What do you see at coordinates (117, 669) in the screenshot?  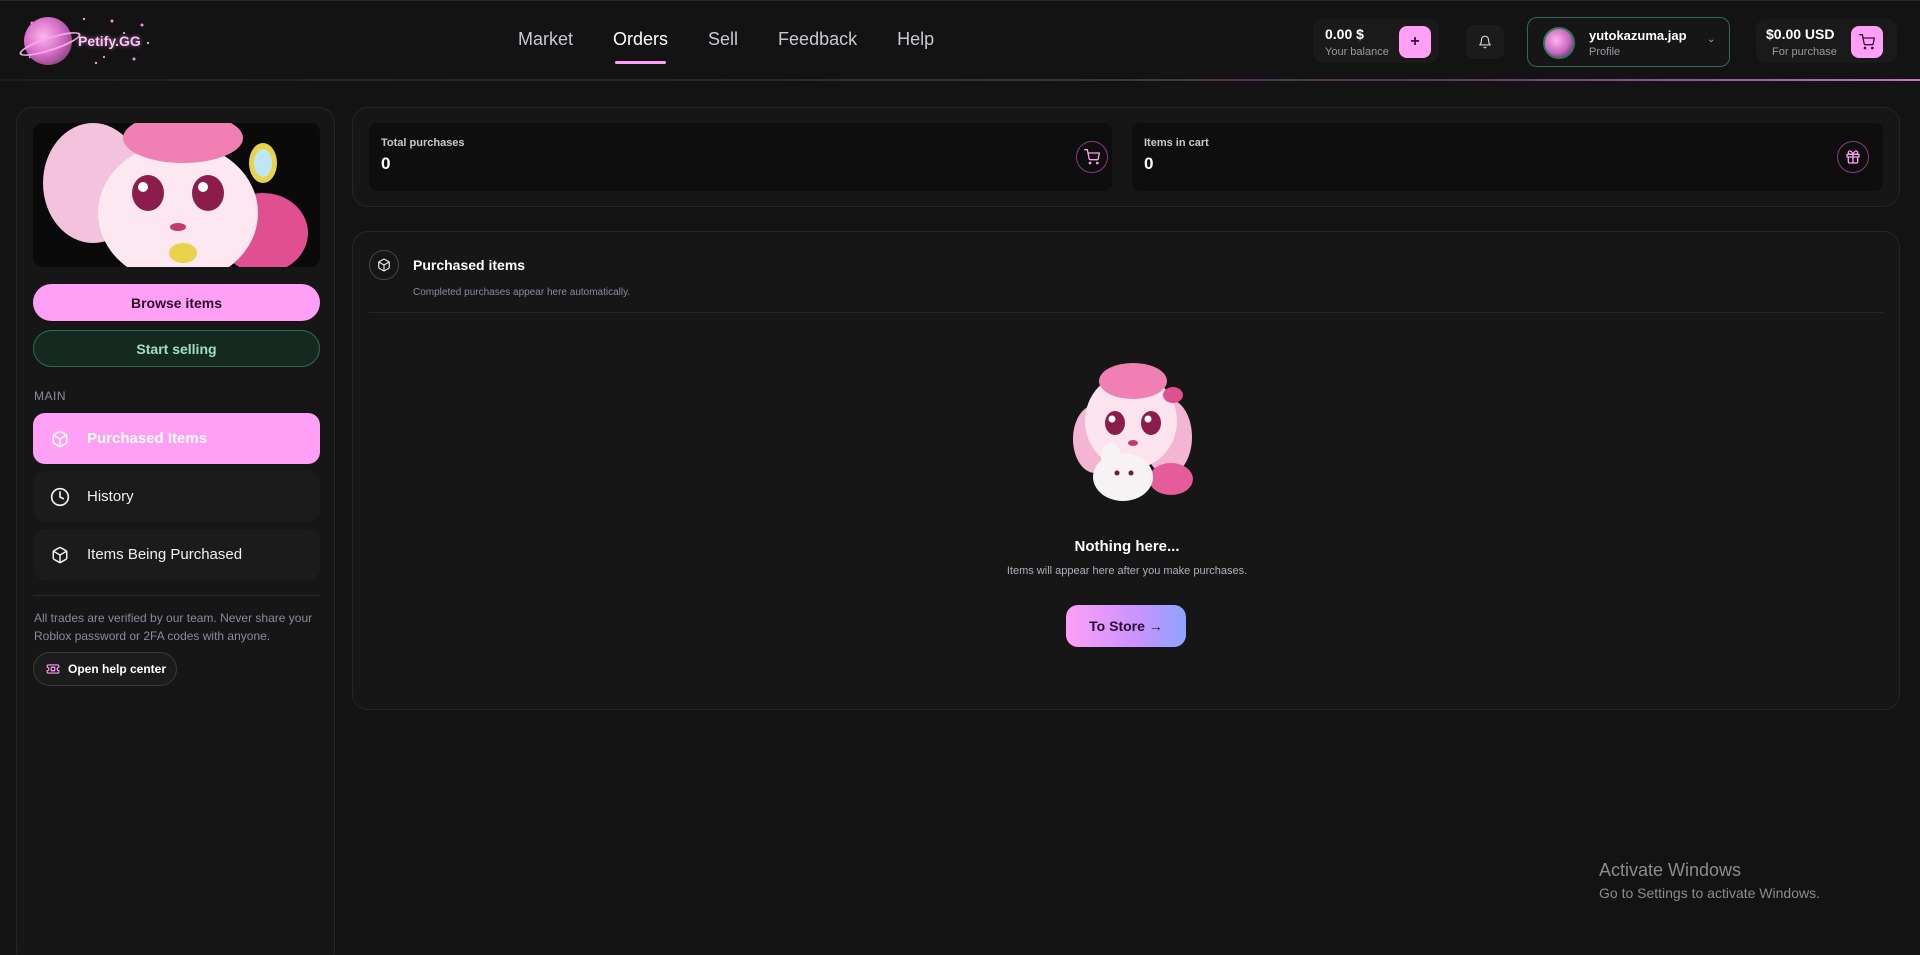 I see `help-center-label: Open help center` at bounding box center [117, 669].